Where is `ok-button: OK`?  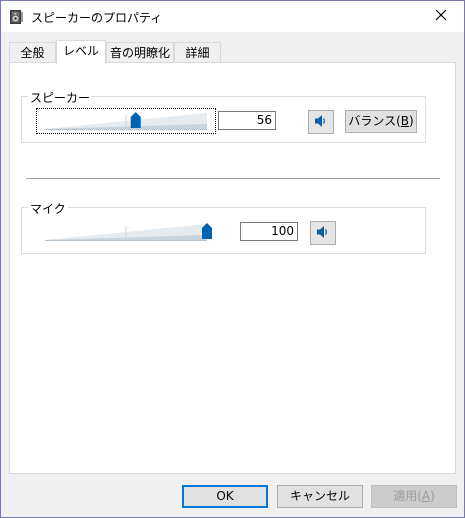 ok-button: OK is located at coordinates (225, 496).